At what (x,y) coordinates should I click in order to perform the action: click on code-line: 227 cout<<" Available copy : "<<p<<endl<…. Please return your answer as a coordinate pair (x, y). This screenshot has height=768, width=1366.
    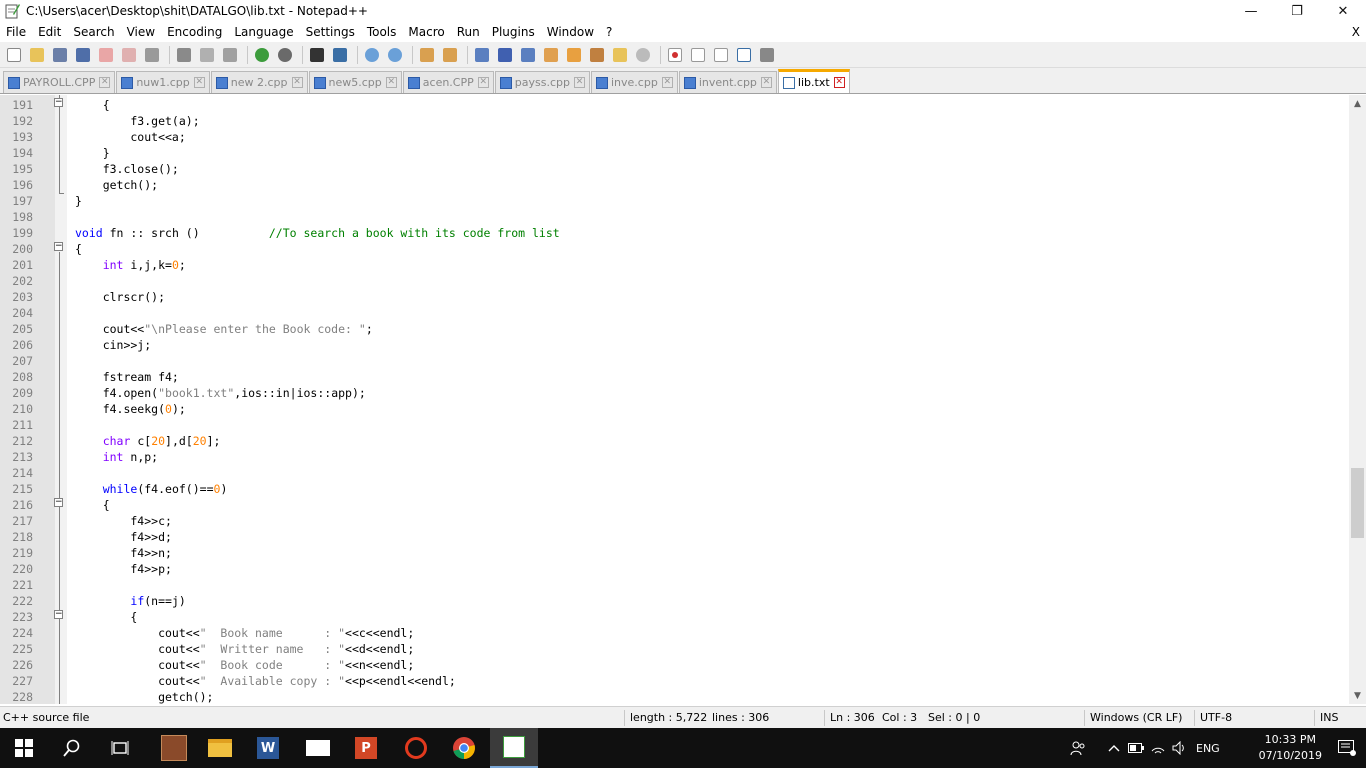
    Looking at the image, I should click on (672, 681).